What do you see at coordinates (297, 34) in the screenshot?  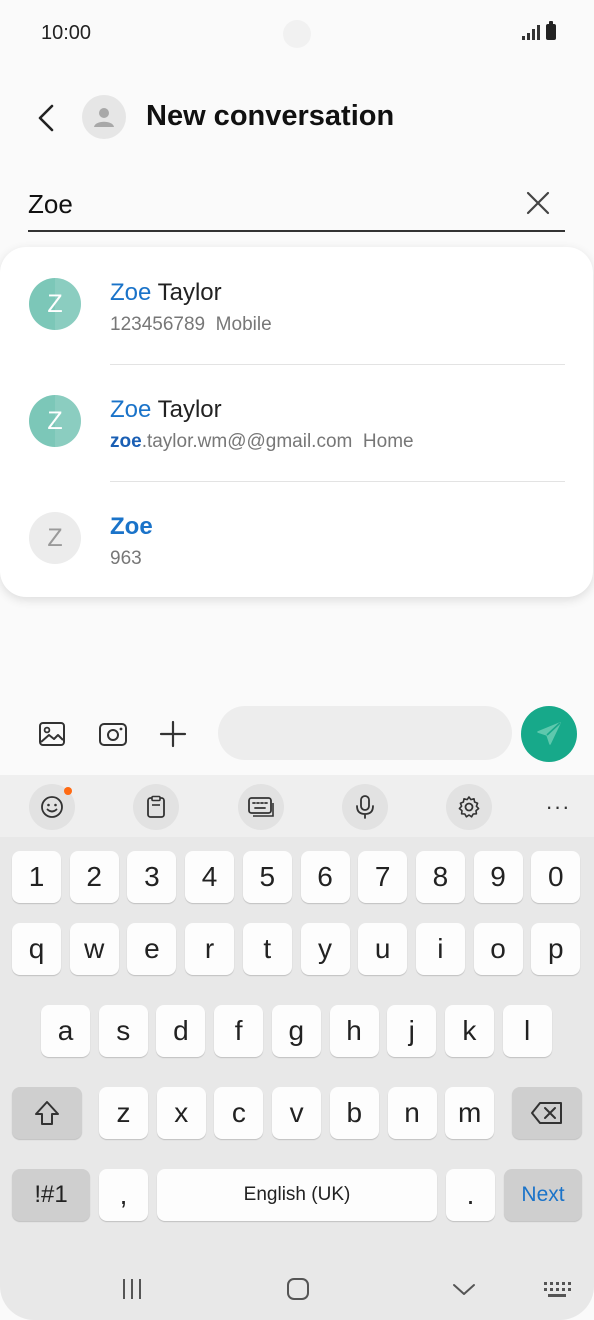 I see `camera-cutout` at bounding box center [297, 34].